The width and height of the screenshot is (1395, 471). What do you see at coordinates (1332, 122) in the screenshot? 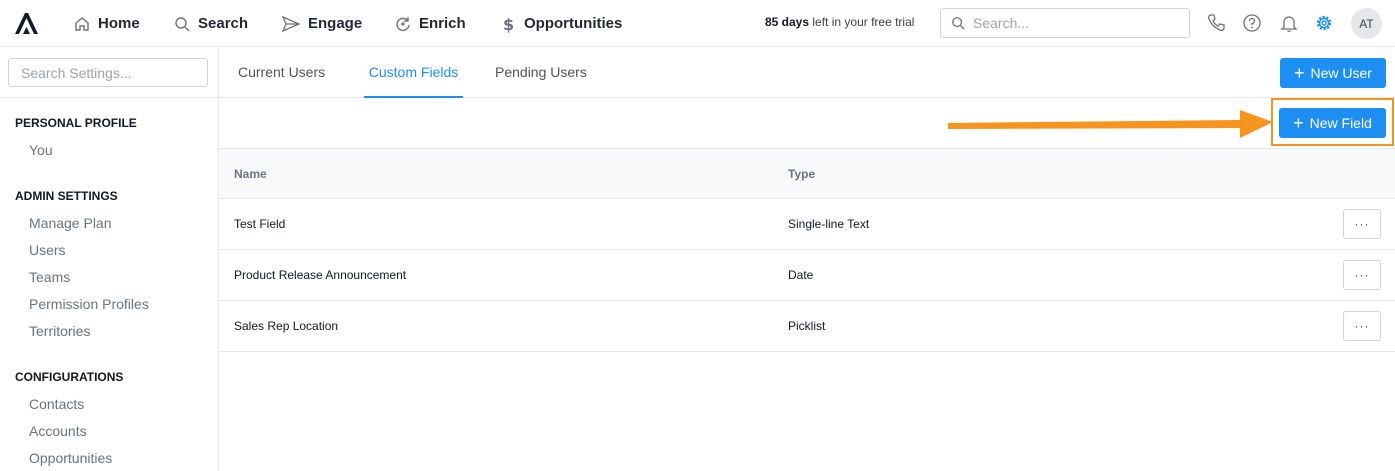
I see `annotation-highlight-box` at bounding box center [1332, 122].